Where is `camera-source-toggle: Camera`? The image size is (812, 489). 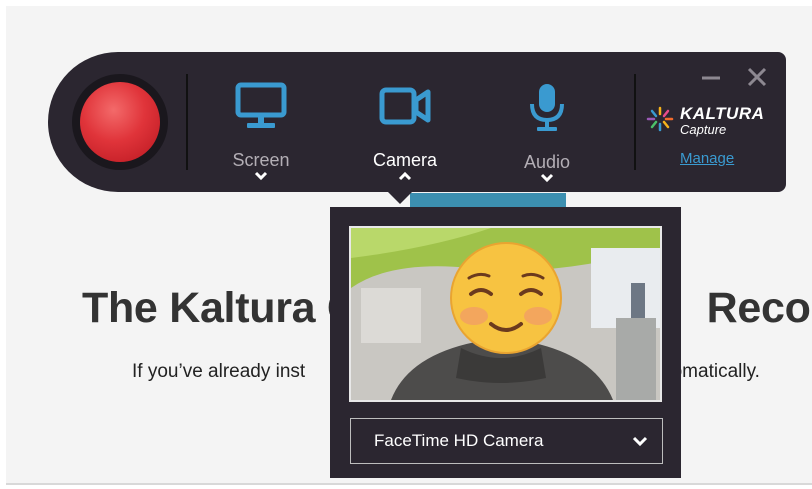
camera-source-toggle: Camera is located at coordinates (405, 131).